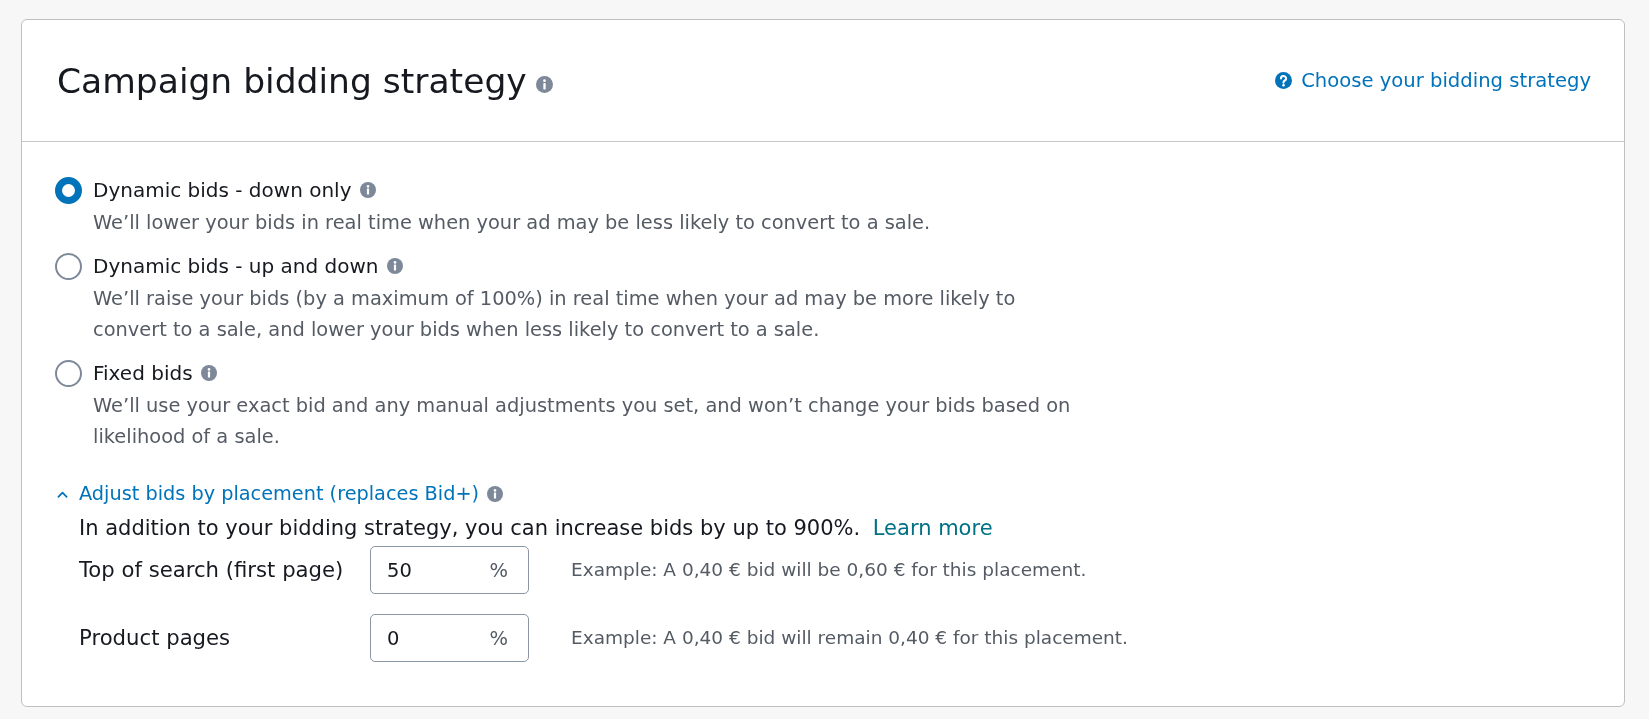  Describe the element at coordinates (212, 570) in the screenshot. I see `field-label: Top of search (first page)` at that location.